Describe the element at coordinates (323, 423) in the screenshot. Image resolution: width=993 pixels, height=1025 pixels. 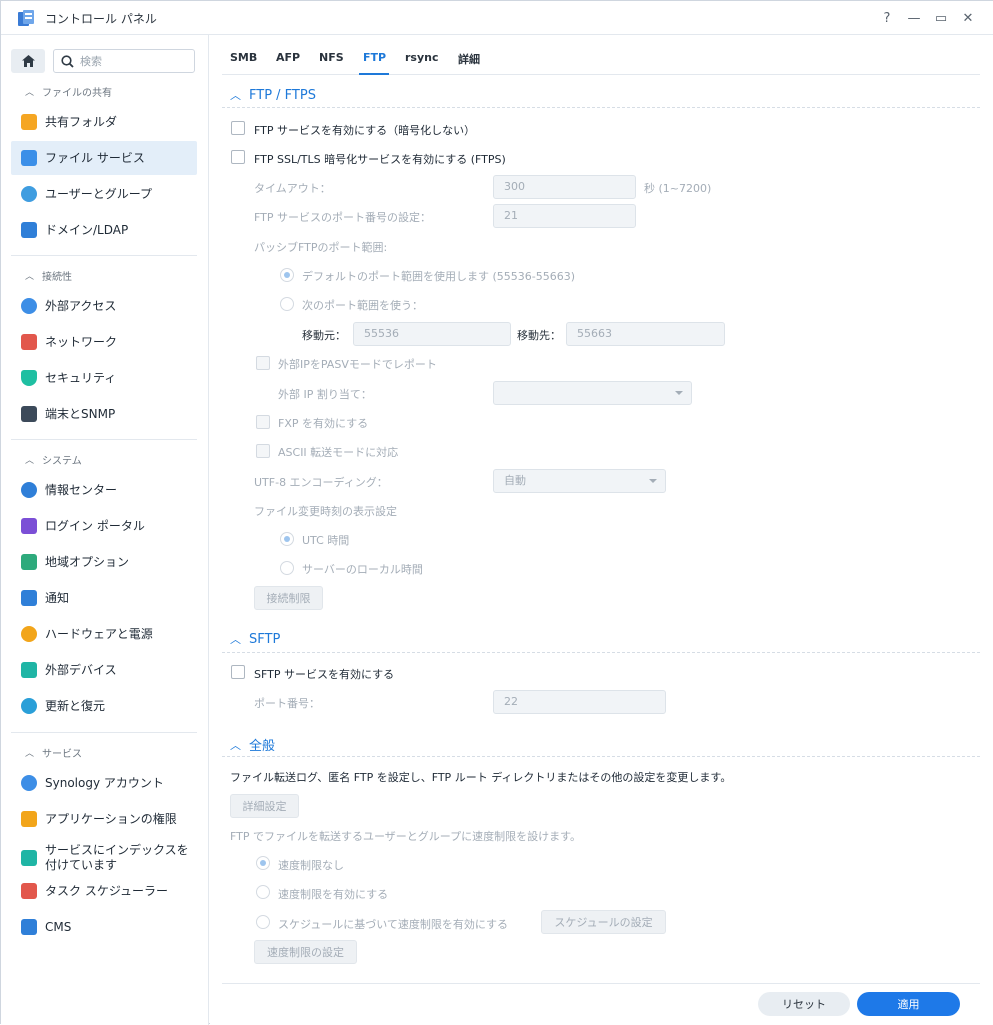
I see `fxp-label: FXP を有効にする` at that location.